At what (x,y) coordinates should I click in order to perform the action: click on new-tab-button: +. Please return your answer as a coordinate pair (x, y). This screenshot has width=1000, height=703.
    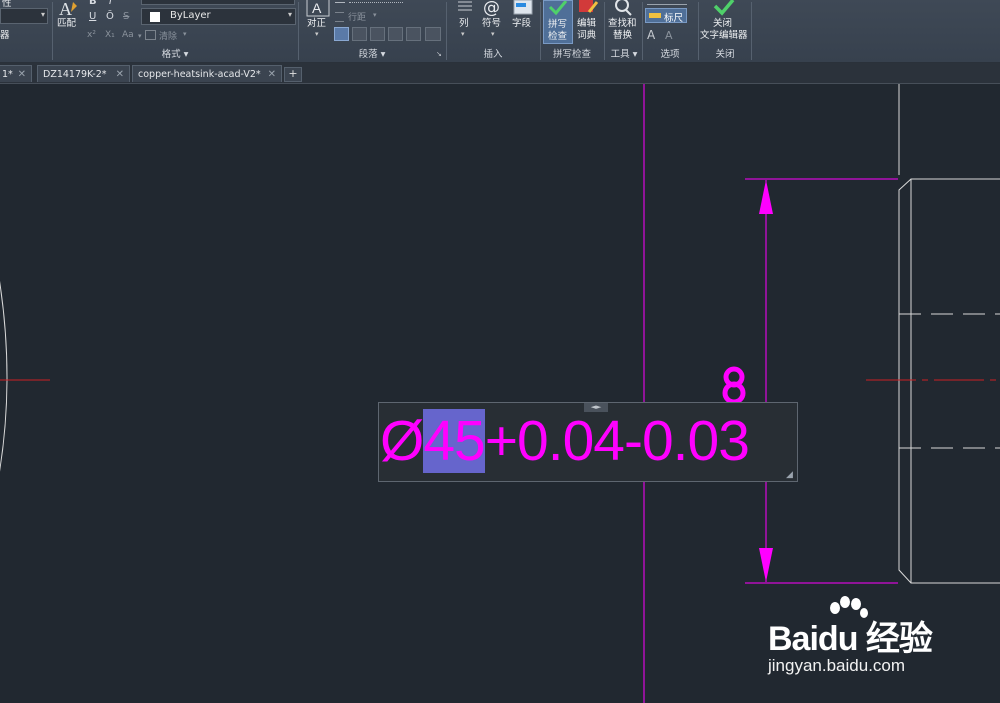
    Looking at the image, I should click on (293, 74).